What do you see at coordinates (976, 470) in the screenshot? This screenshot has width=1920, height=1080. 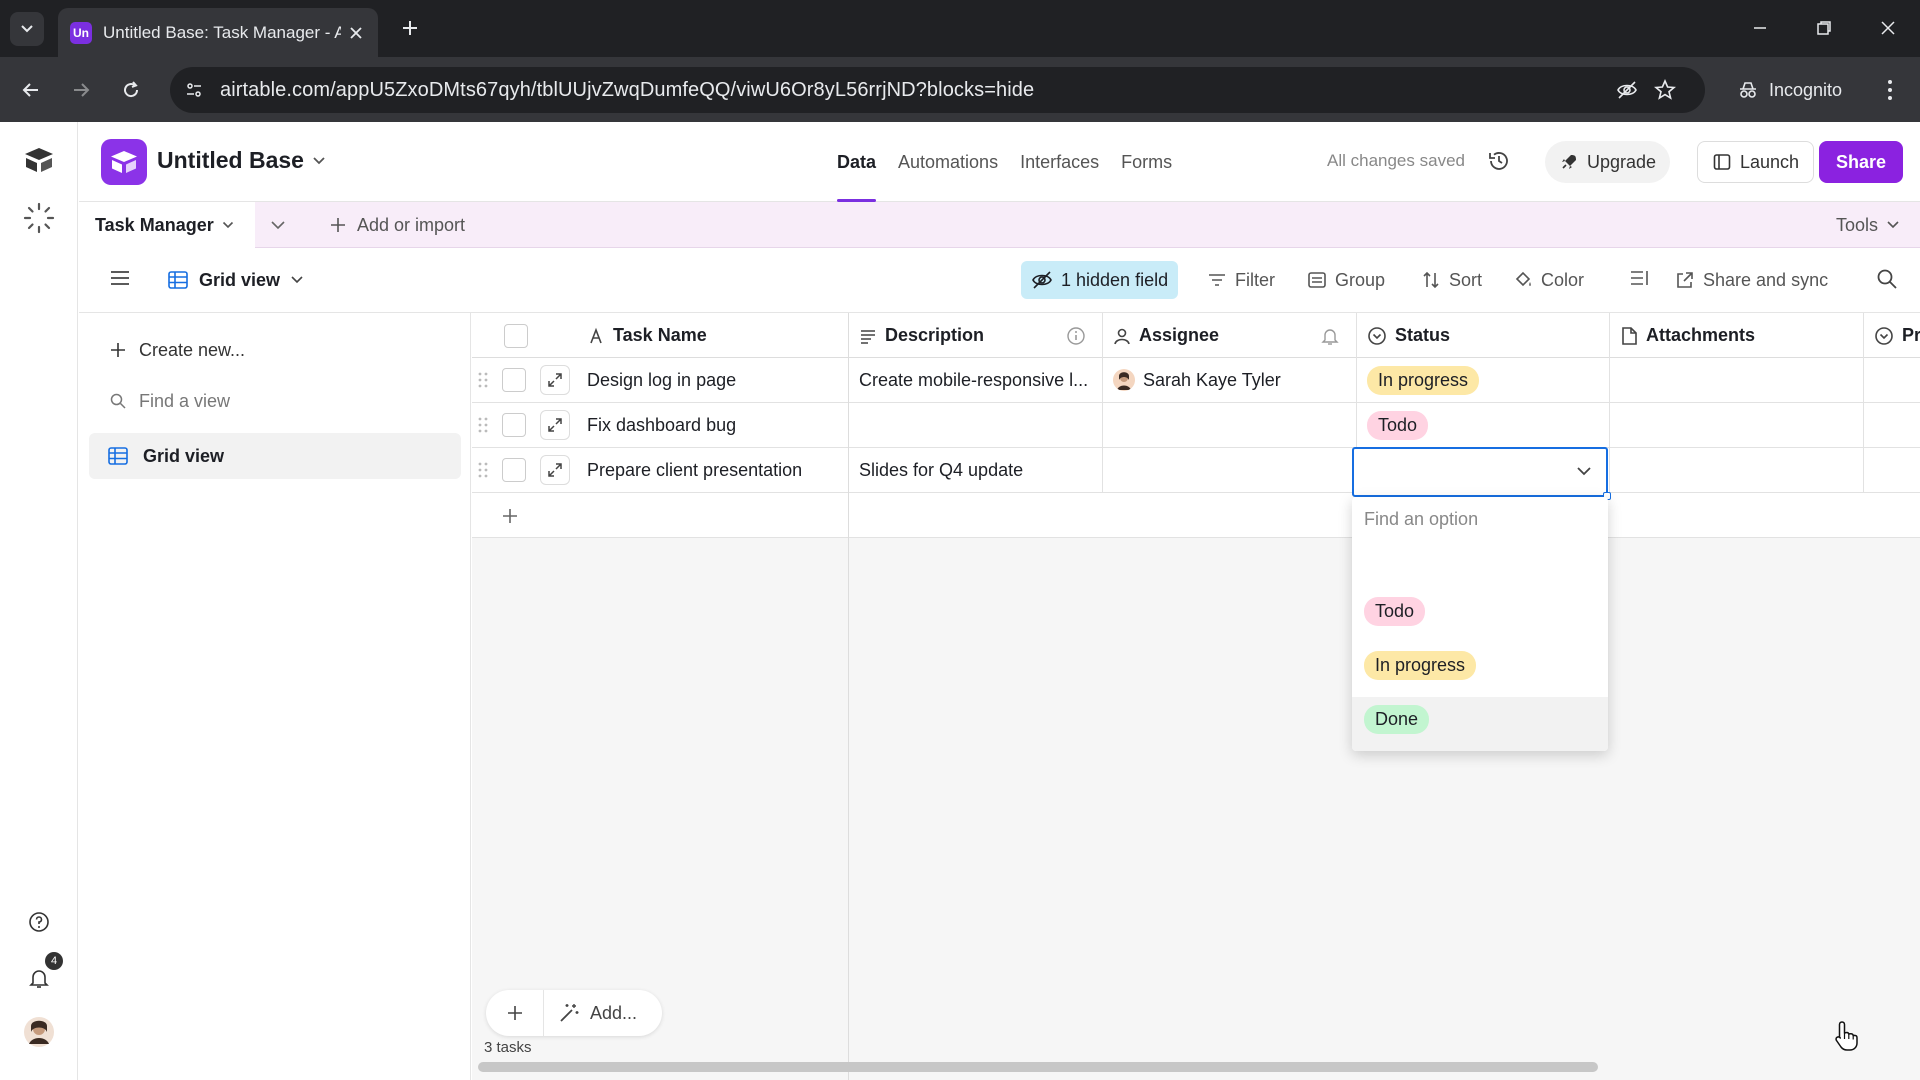 I see `cell-description: Slides for Q4 update` at bounding box center [976, 470].